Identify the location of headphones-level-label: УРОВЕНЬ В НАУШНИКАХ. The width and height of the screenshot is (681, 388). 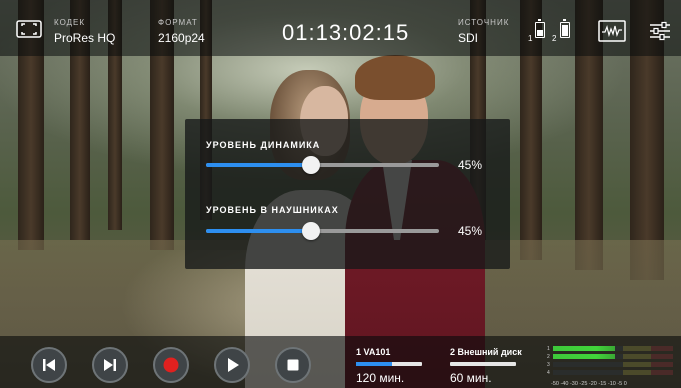
(272, 210).